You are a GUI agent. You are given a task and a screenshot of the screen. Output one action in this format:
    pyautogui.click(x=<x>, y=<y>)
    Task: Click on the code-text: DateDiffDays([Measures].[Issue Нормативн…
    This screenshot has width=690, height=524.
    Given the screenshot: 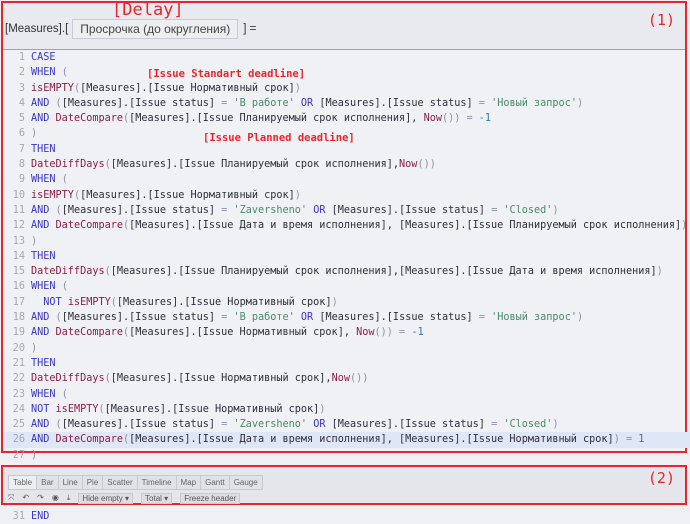 What is the action you would take?
    pyautogui.click(x=199, y=378)
    